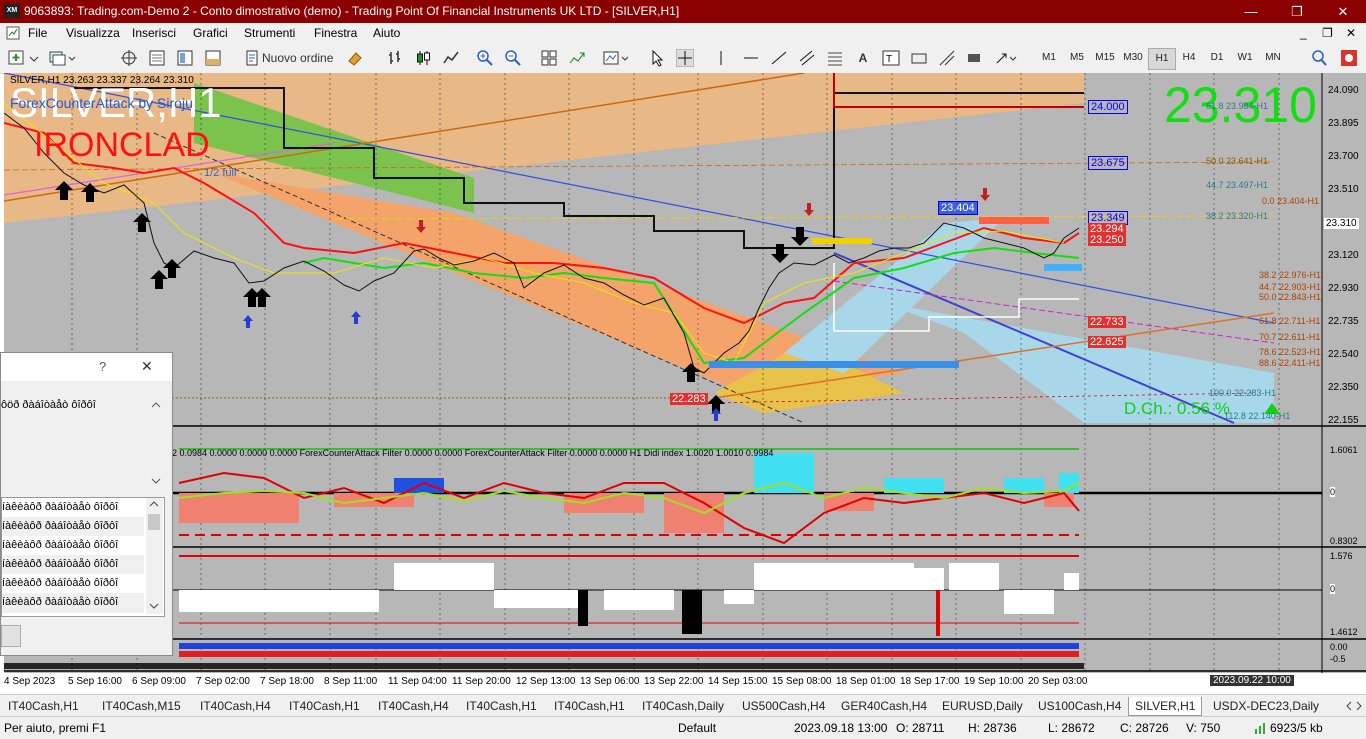 The image size is (1366, 739). Describe the element at coordinates (657, 58) in the screenshot. I see `cursor-icon` at that location.